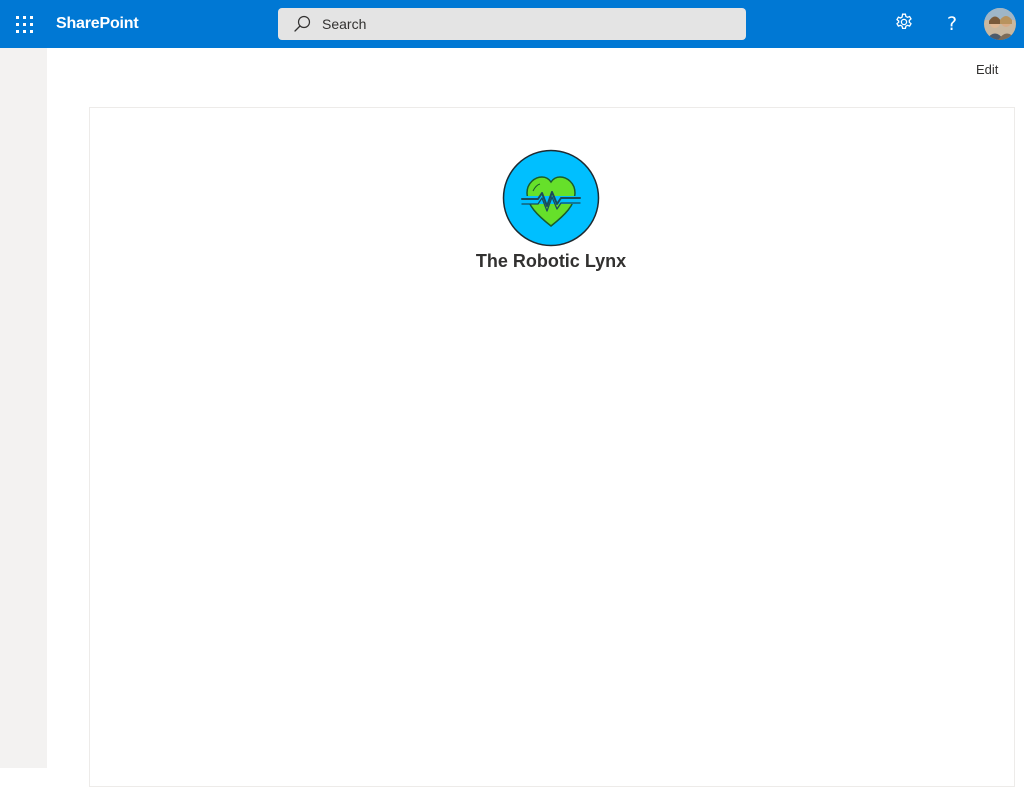 The image size is (1024, 787). I want to click on help-icon: ?, so click(952, 24).